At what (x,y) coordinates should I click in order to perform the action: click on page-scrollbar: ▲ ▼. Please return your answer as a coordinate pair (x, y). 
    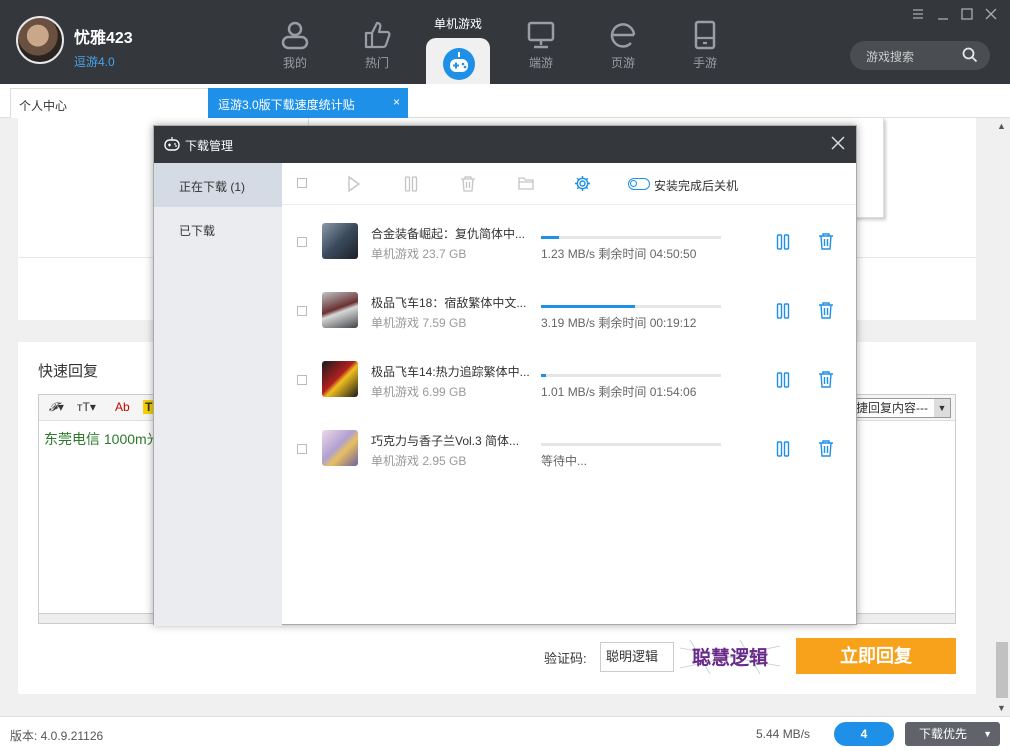
    Looking at the image, I should click on (1002, 417).